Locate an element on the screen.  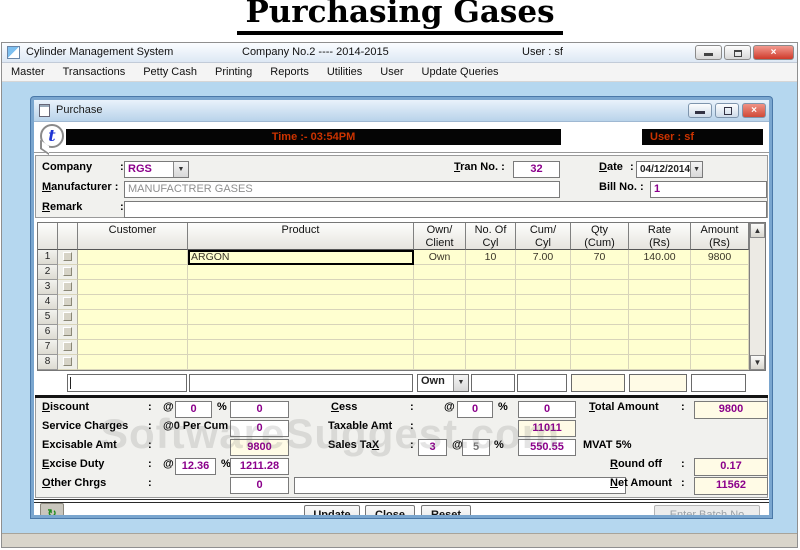
remark-field is located at coordinates (445, 209).